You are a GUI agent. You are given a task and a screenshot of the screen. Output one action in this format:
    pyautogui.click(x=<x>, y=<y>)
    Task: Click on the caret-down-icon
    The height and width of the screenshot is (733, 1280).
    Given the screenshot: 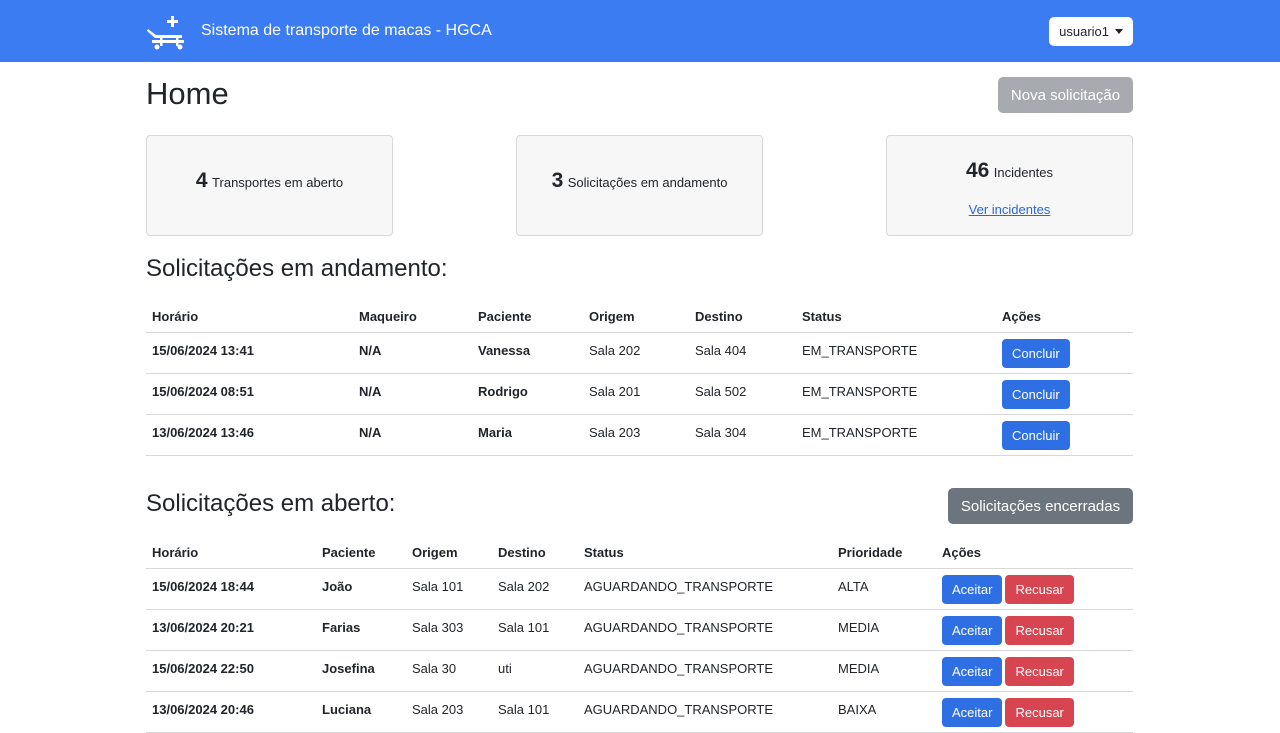 What is the action you would take?
    pyautogui.click(x=1119, y=31)
    